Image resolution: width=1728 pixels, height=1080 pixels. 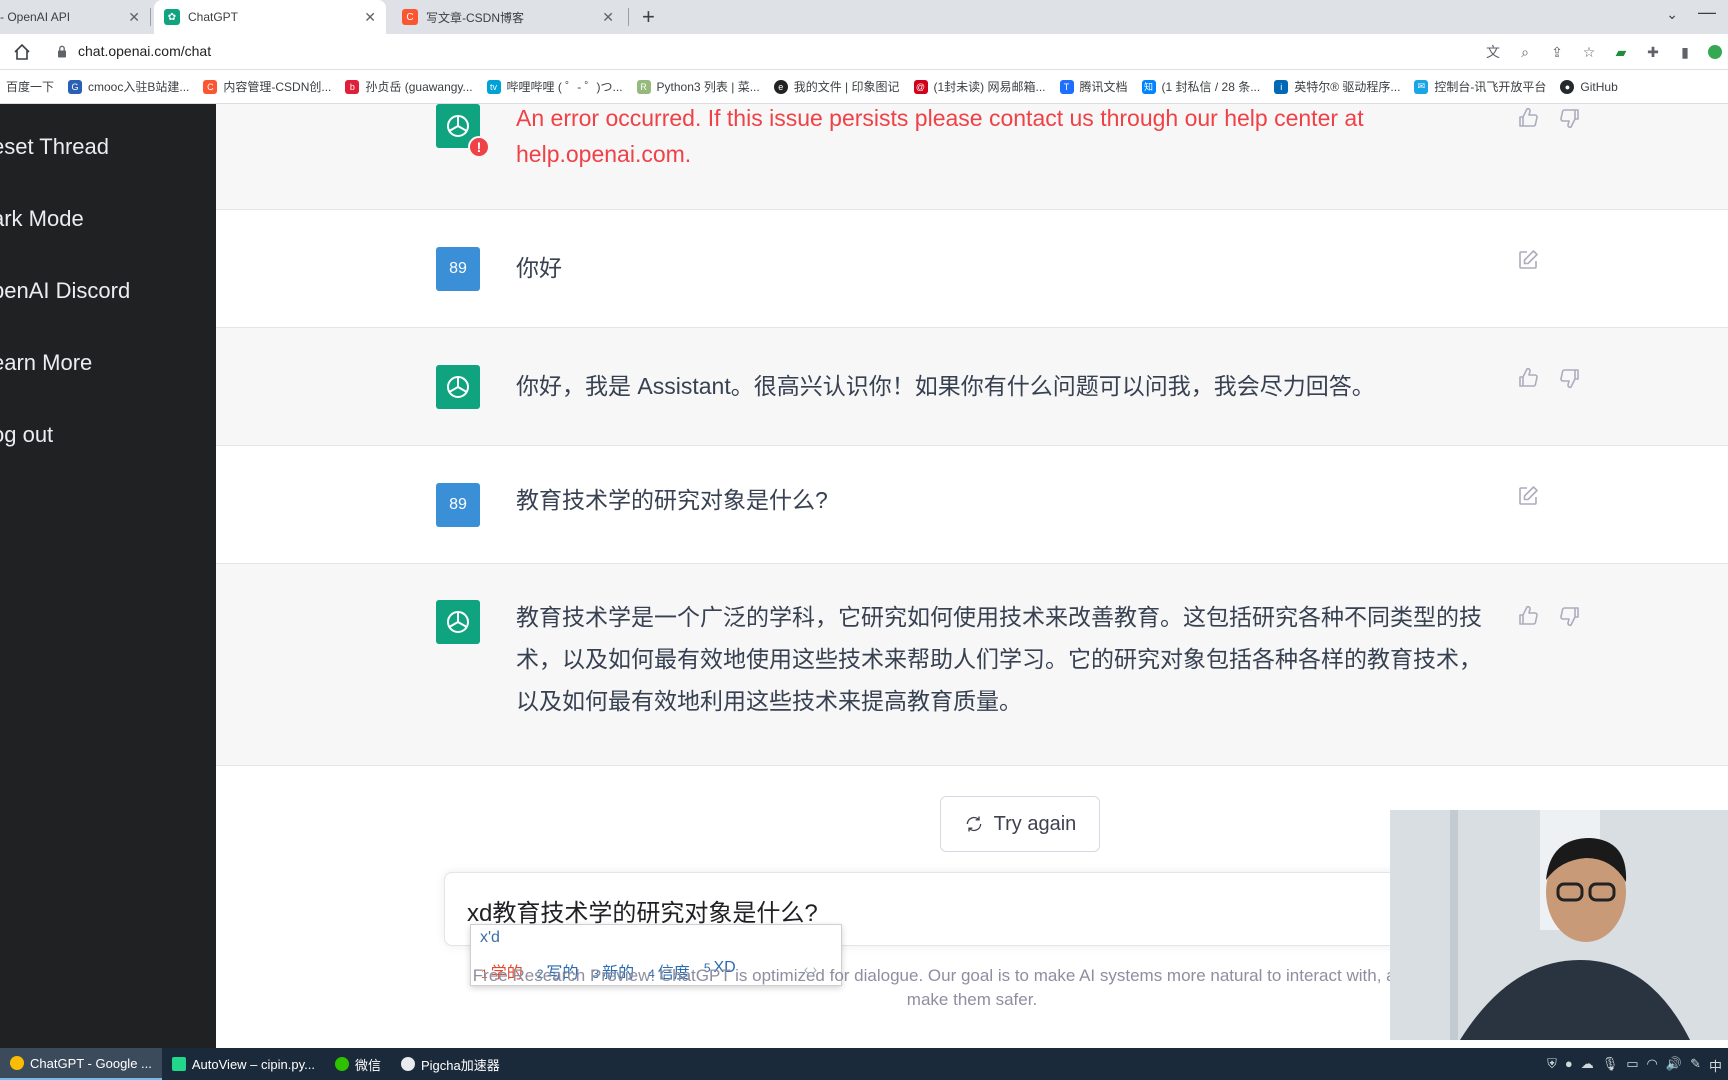 I want to click on address-bar: chat.openai.com/chat 文 ⌕ ⇪ ☆ ▰ ✚ ▮, so click(x=864, y=52).